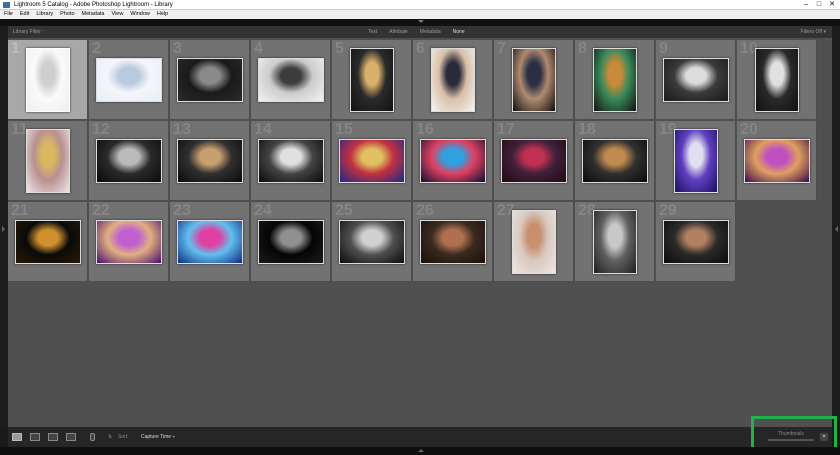  I want to click on collapse-top-panel-icon, so click(421, 21).